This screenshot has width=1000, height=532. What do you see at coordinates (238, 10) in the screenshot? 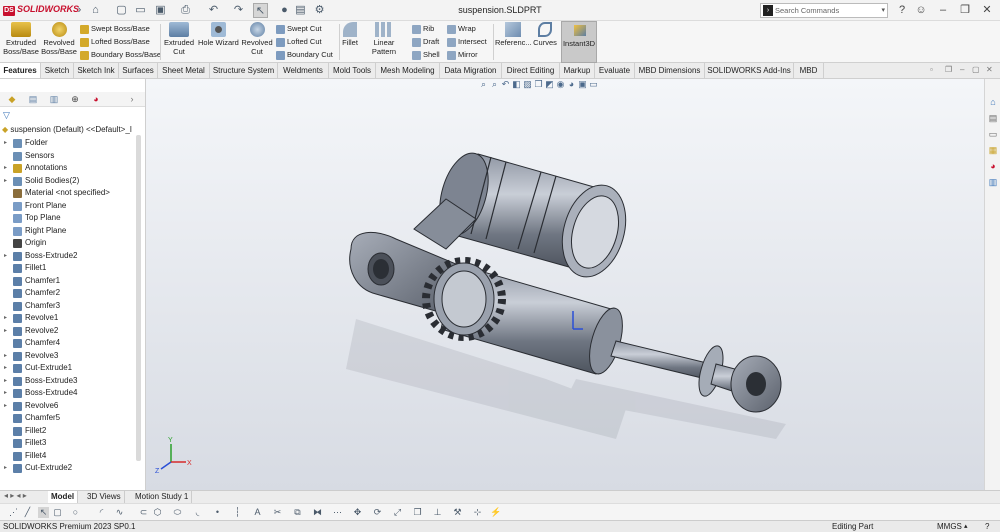
I see `redo-icon: ↷` at bounding box center [238, 10].